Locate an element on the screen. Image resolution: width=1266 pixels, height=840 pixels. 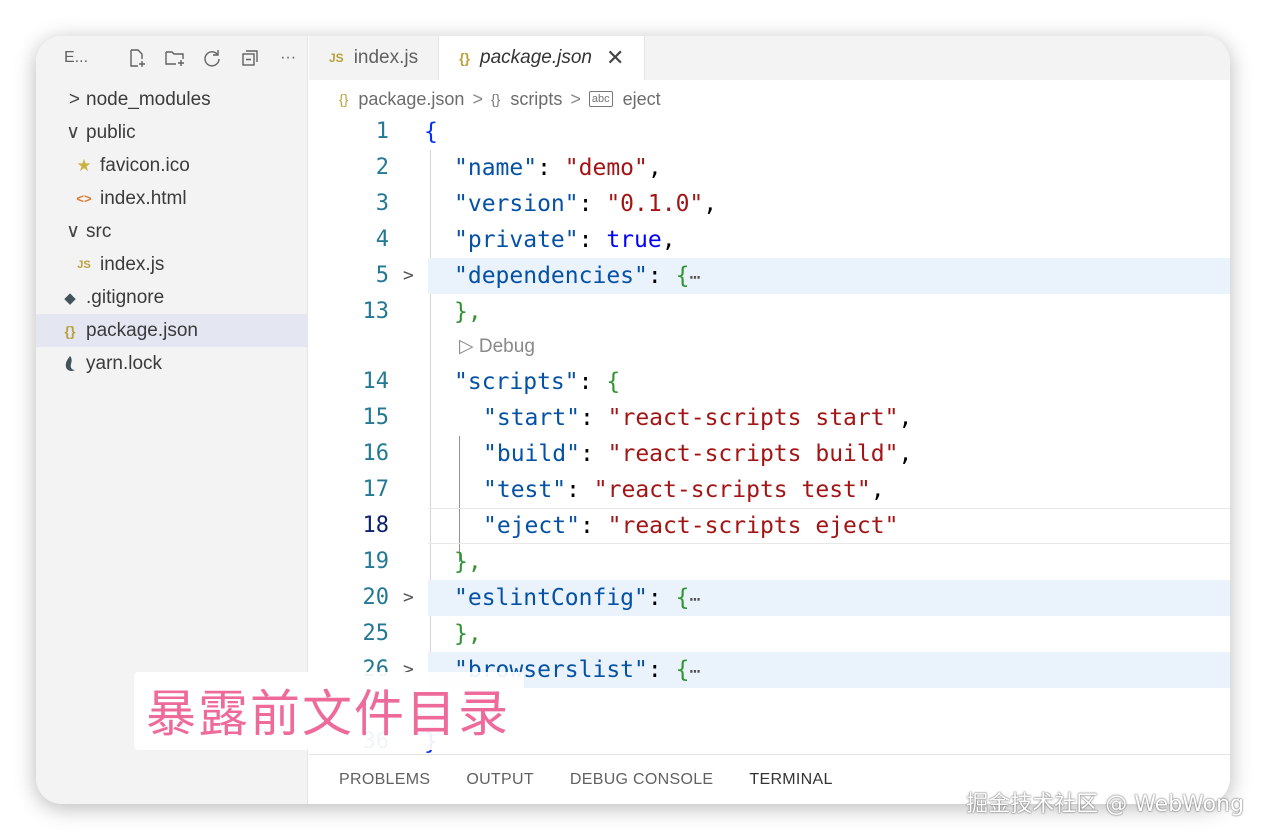
json-key: "name" is located at coordinates (496, 168).